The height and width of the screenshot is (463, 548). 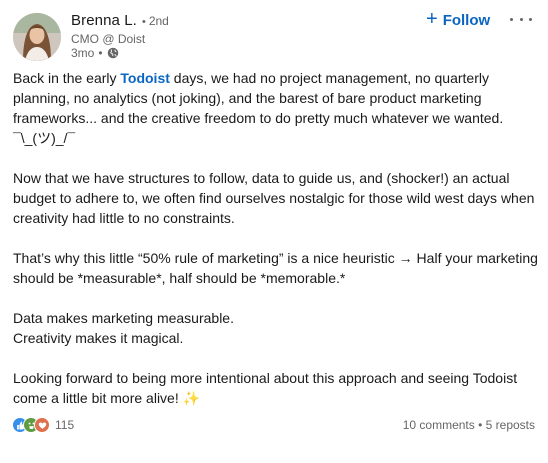 I want to click on reaction-count: 115, so click(x=65, y=425).